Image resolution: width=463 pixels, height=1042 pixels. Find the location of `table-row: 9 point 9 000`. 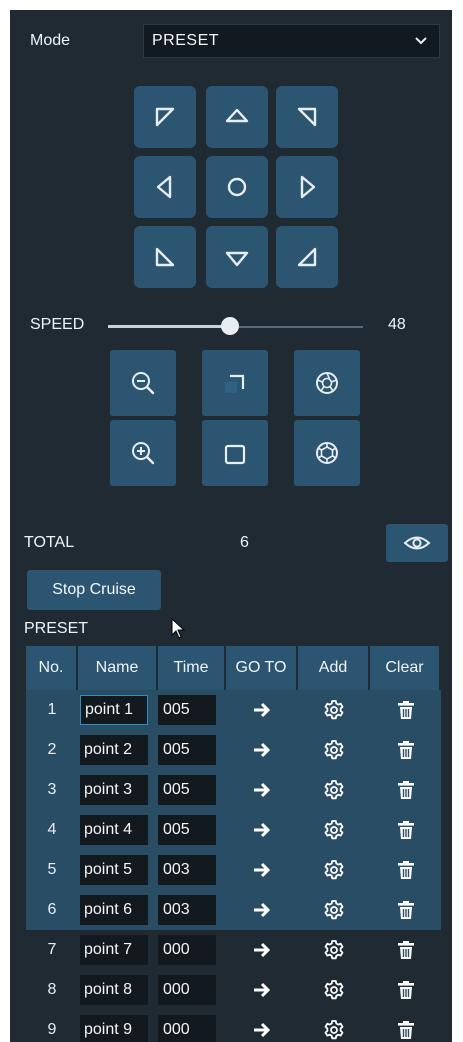

table-row: 9 point 9 000 is located at coordinates (233, 1026).